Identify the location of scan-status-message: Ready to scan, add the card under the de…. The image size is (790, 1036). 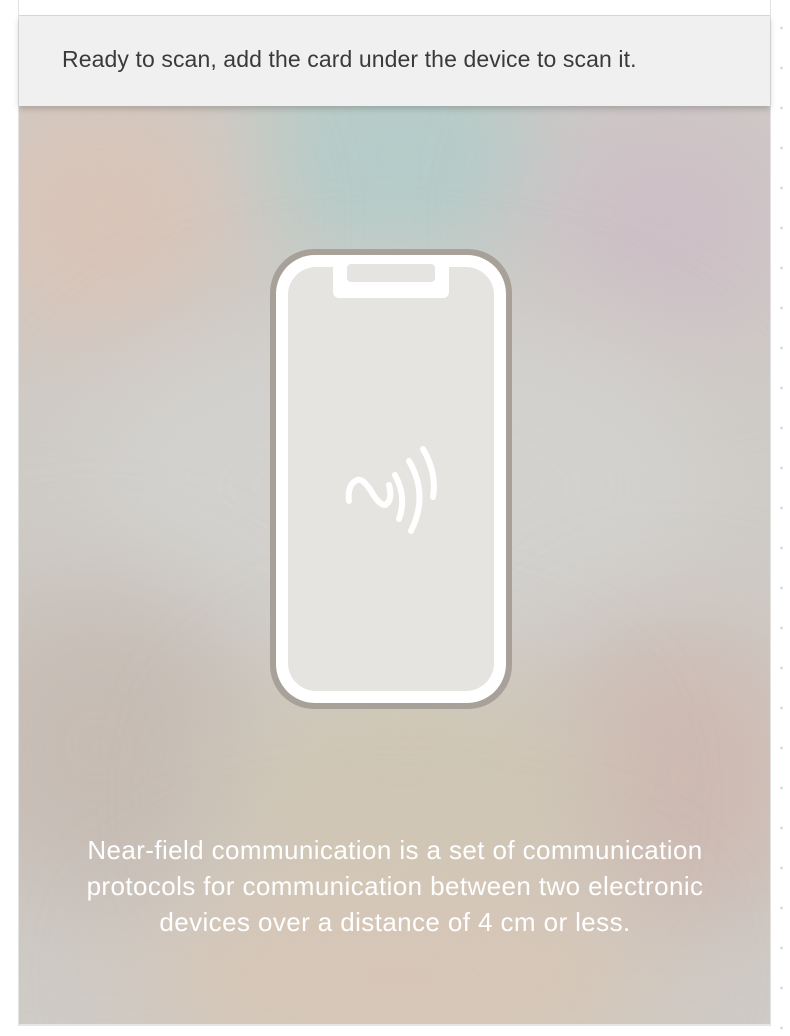
(349, 59).